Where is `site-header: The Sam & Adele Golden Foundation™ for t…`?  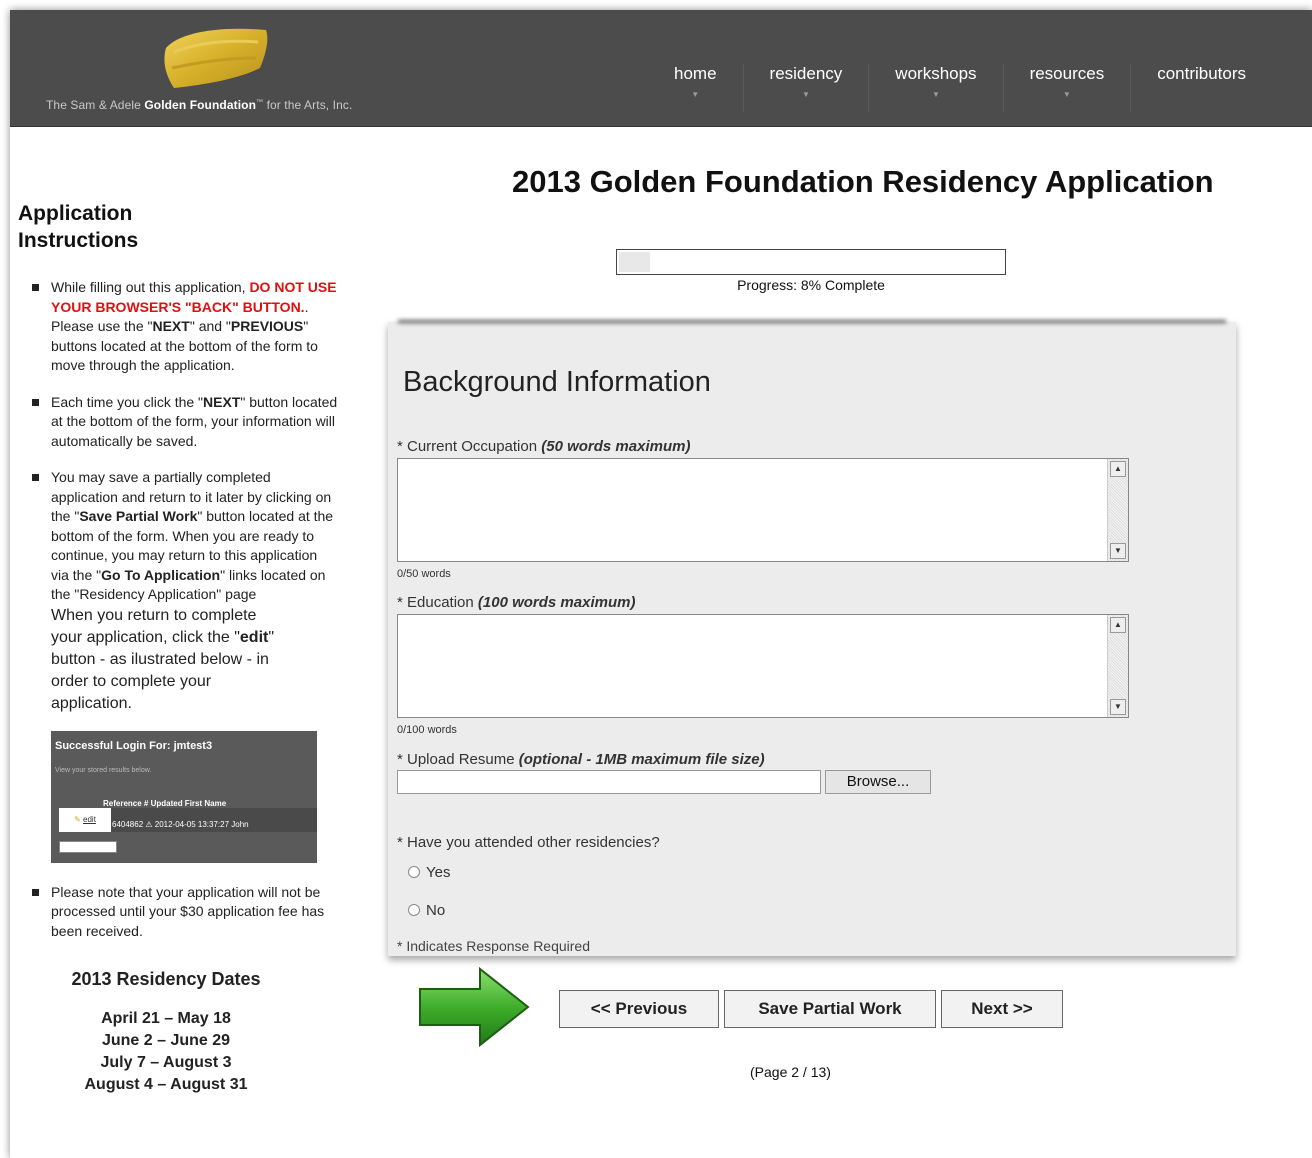
site-header: The Sam & Adele Golden Foundation™ for t… is located at coordinates (661, 68).